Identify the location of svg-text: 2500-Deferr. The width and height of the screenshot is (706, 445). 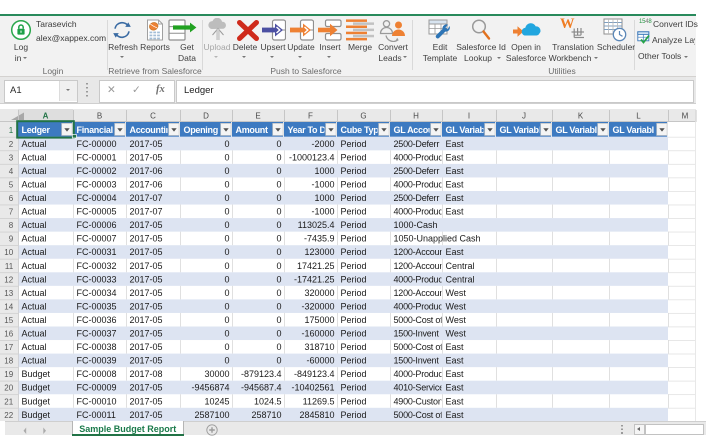
(417, 171).